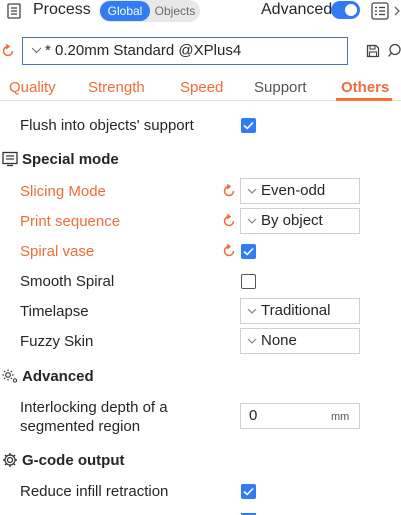  What do you see at coordinates (340, 417) in the screenshot?
I see `interlocking-depth-unit: mm` at bounding box center [340, 417].